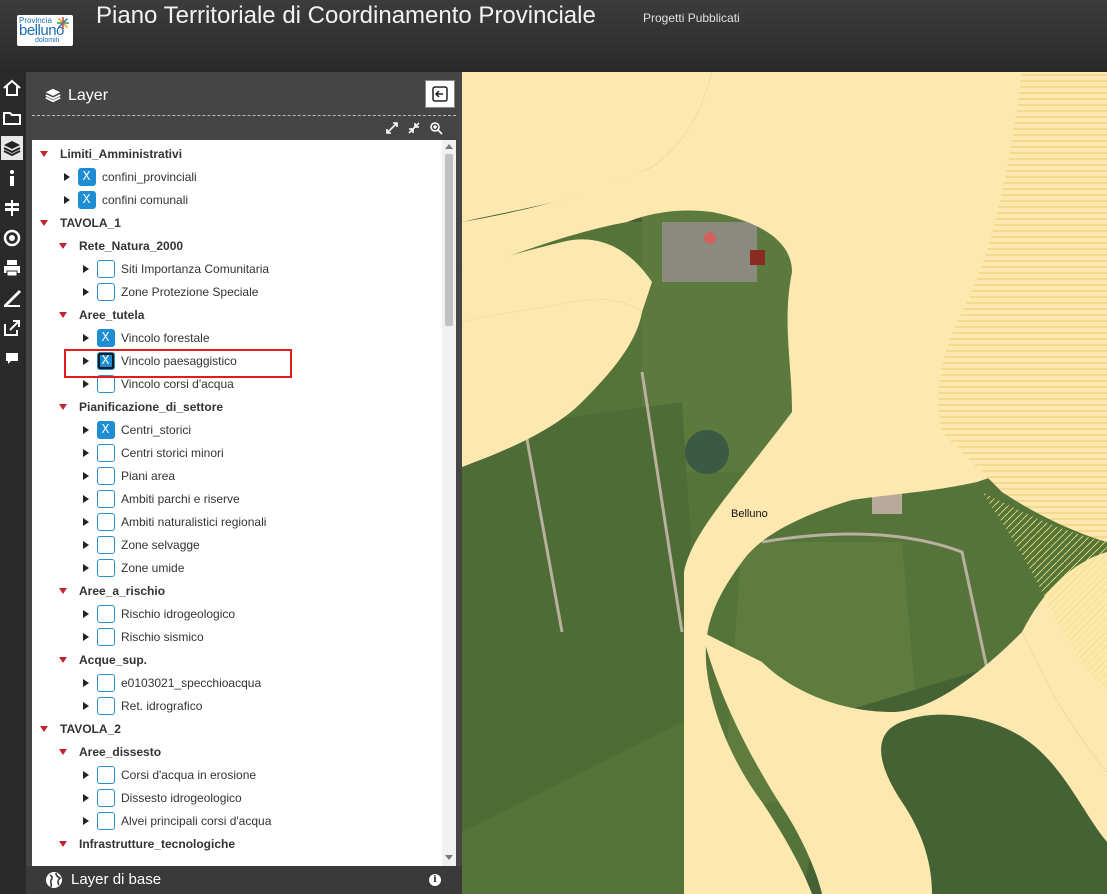 This screenshot has height=894, width=1107. Describe the element at coordinates (12, 88) in the screenshot. I see `home-icon` at that location.